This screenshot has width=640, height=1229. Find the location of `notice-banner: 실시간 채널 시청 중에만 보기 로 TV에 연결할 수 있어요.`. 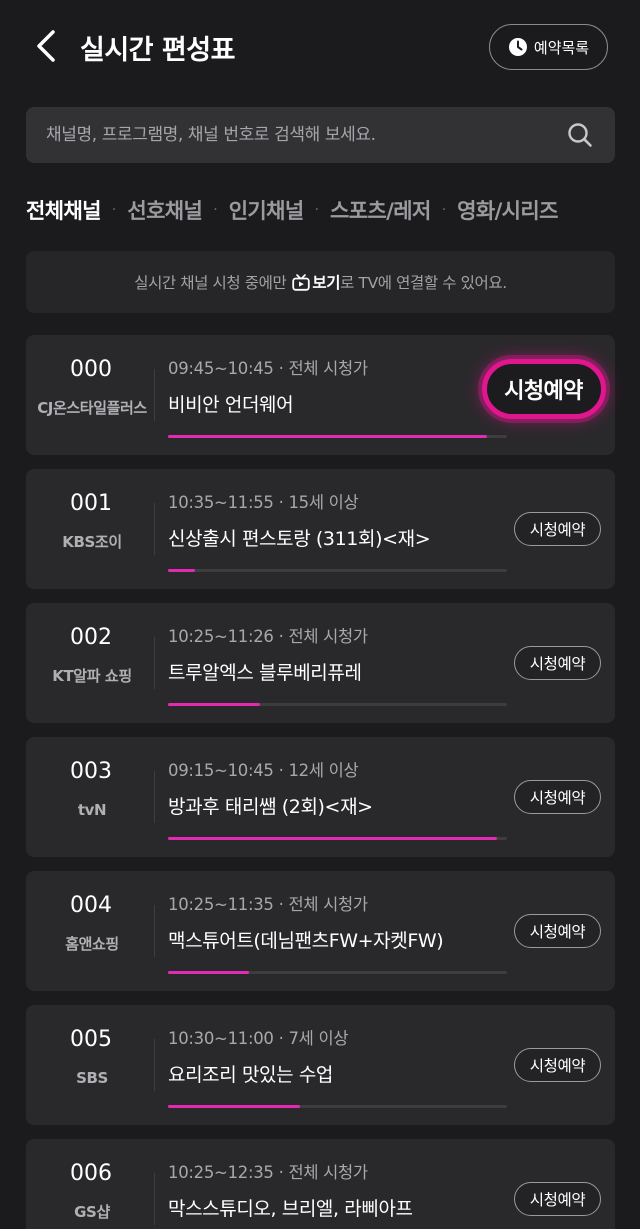

notice-banner: 실시간 채널 시청 중에만 보기 로 TV에 연결할 수 있어요. is located at coordinates (320, 282).